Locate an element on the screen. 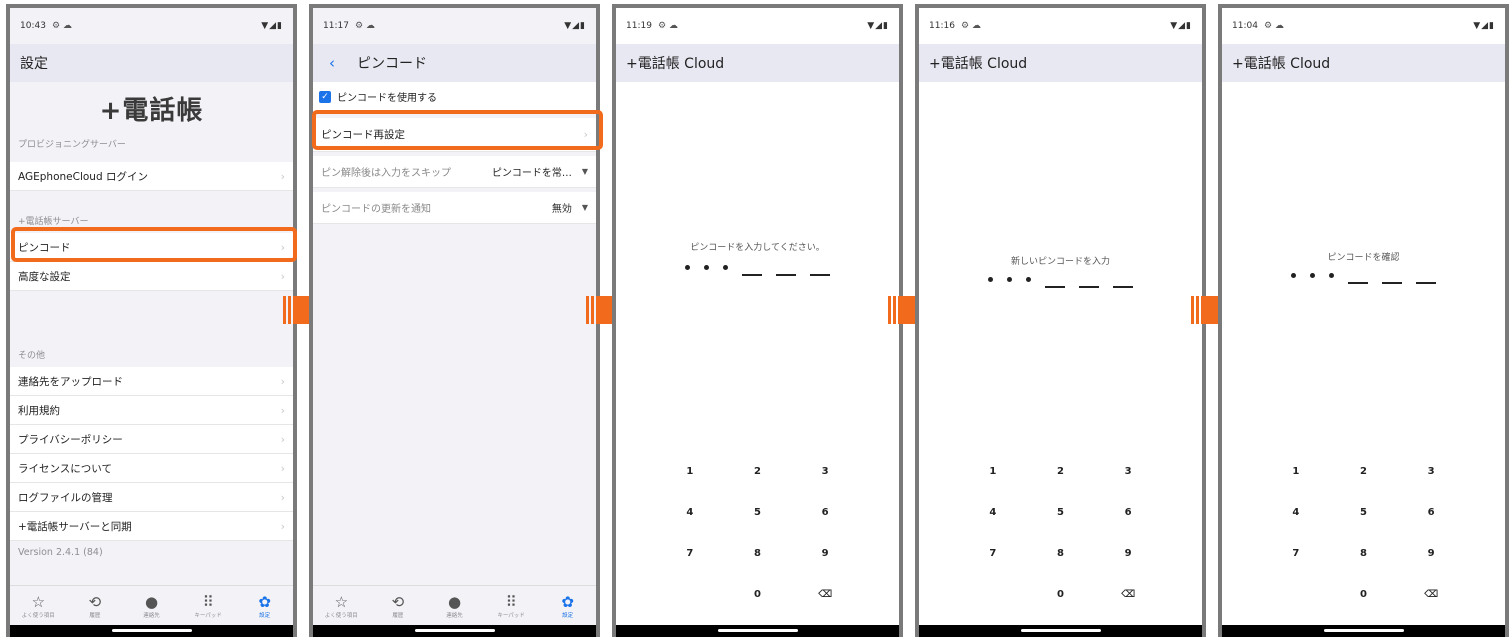 The image size is (1509, 637). privacy-row: プライバシーポリシー › is located at coordinates (151, 439).